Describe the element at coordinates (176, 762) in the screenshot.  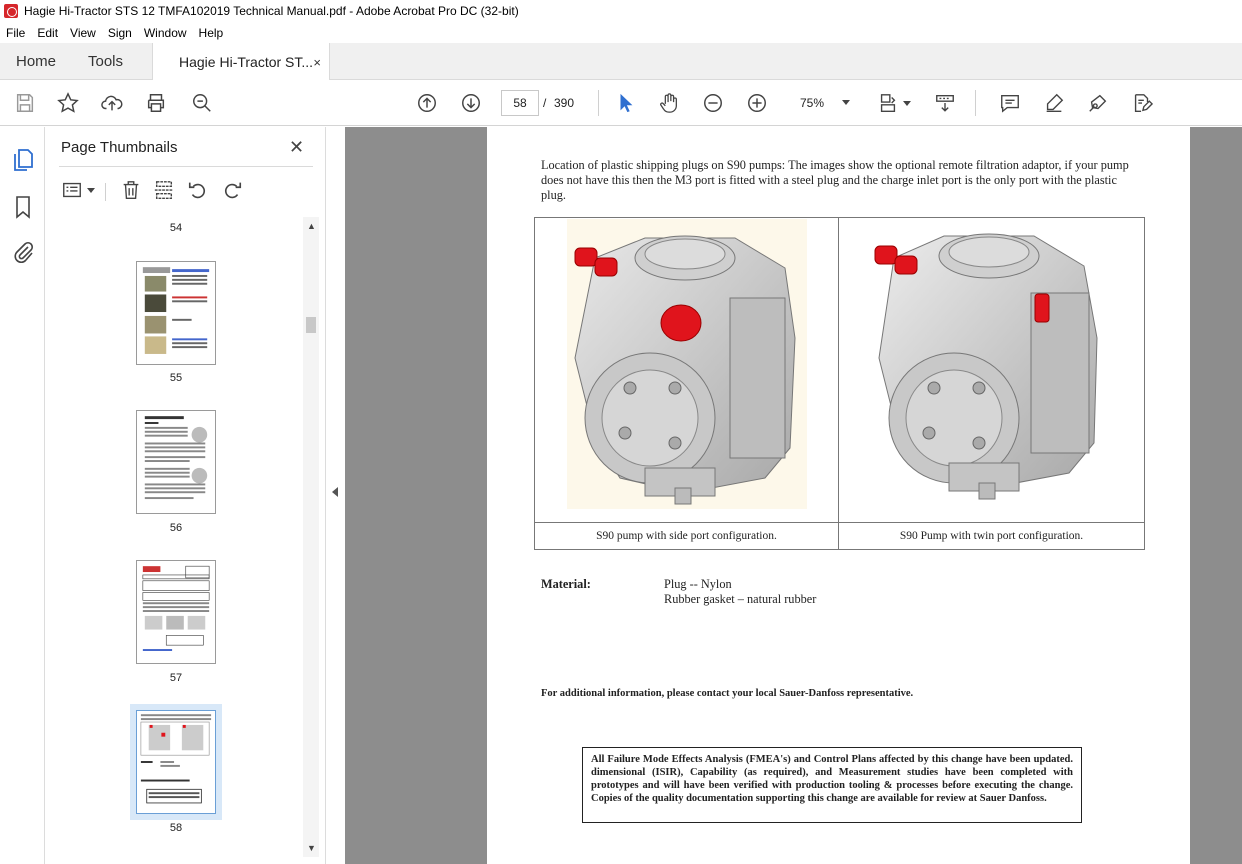
I see `thumbnail-page-current` at that location.